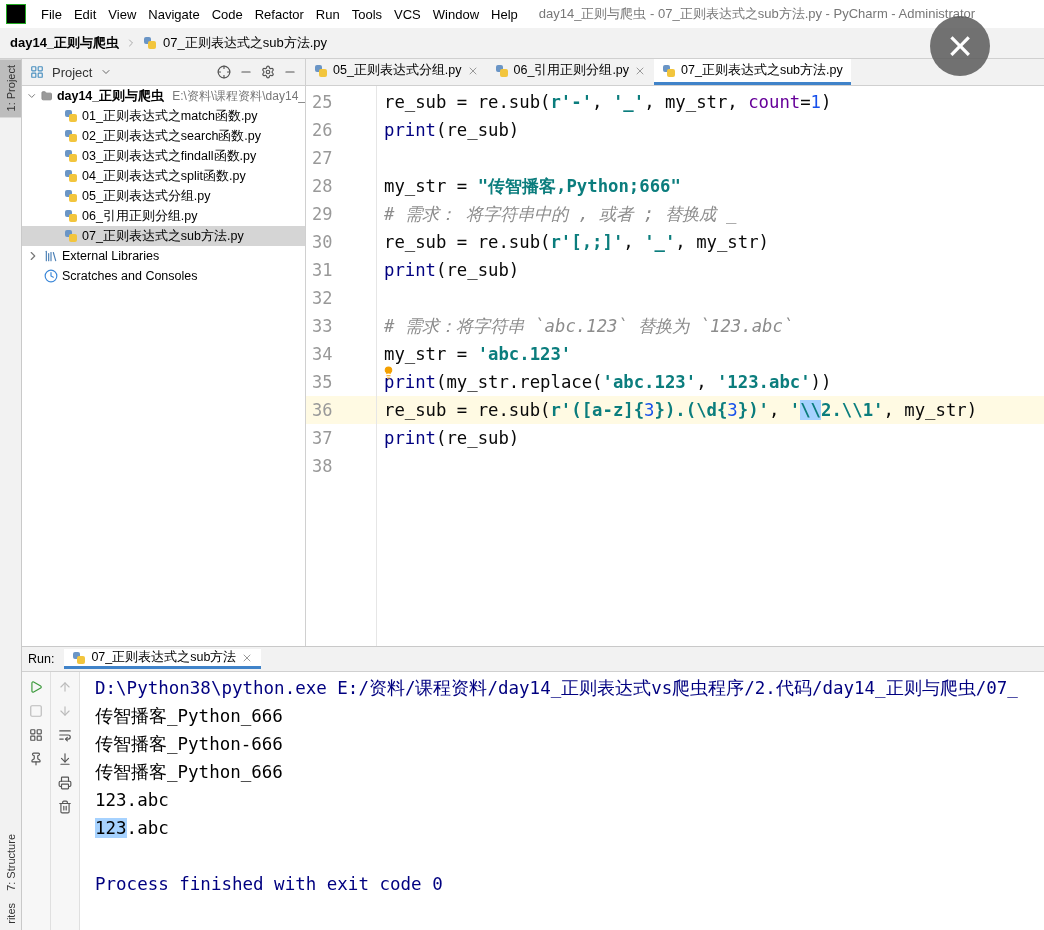 The height and width of the screenshot is (930, 1044). I want to click on menu-item: Tools, so click(367, 14).